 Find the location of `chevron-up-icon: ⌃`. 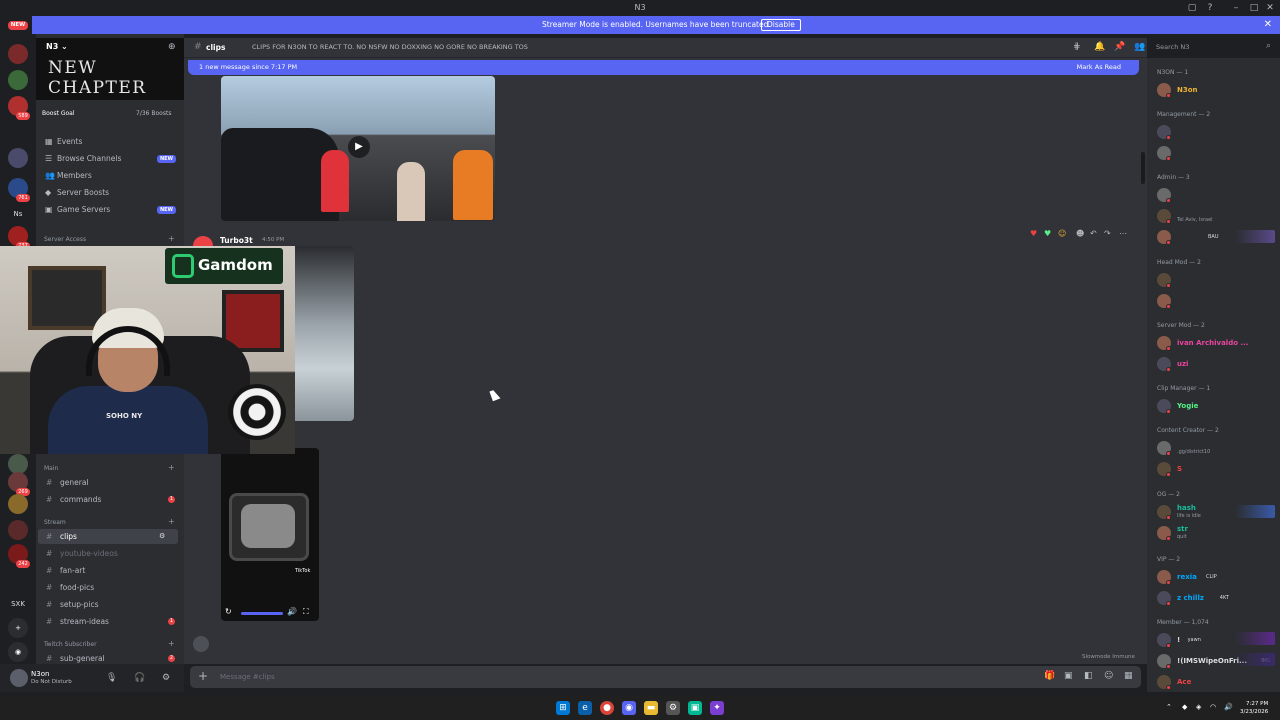

chevron-up-icon: ⌃ is located at coordinates (1169, 707).